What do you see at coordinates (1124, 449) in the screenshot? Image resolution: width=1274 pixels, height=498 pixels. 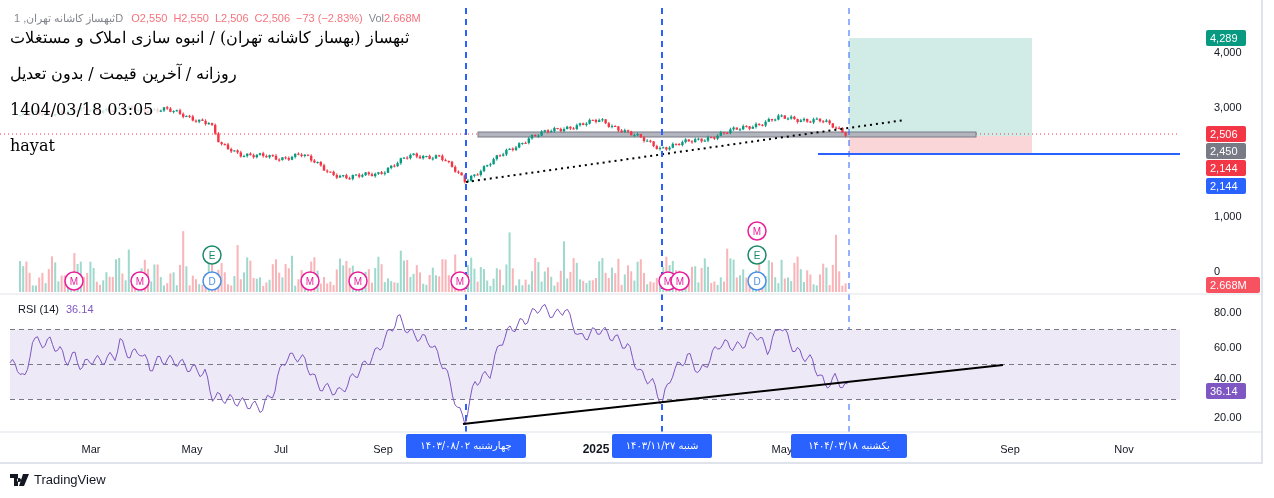 I see `time-tick: Nov` at bounding box center [1124, 449].